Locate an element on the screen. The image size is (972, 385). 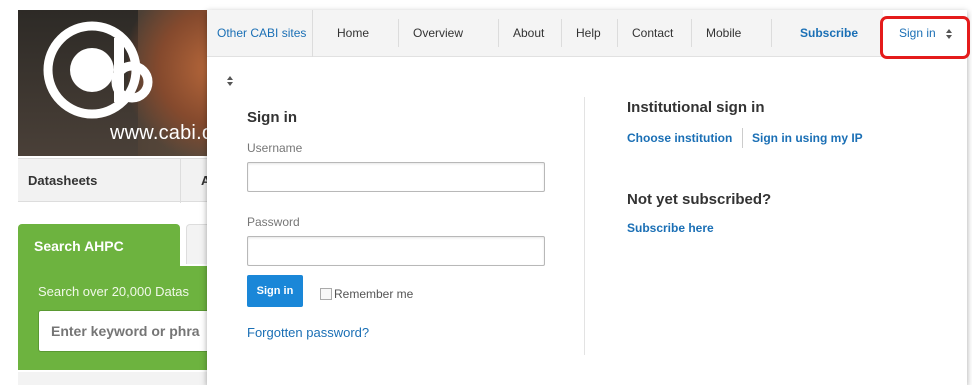
not-subscribed-title: Not yet subscribed? is located at coordinates (699, 199).